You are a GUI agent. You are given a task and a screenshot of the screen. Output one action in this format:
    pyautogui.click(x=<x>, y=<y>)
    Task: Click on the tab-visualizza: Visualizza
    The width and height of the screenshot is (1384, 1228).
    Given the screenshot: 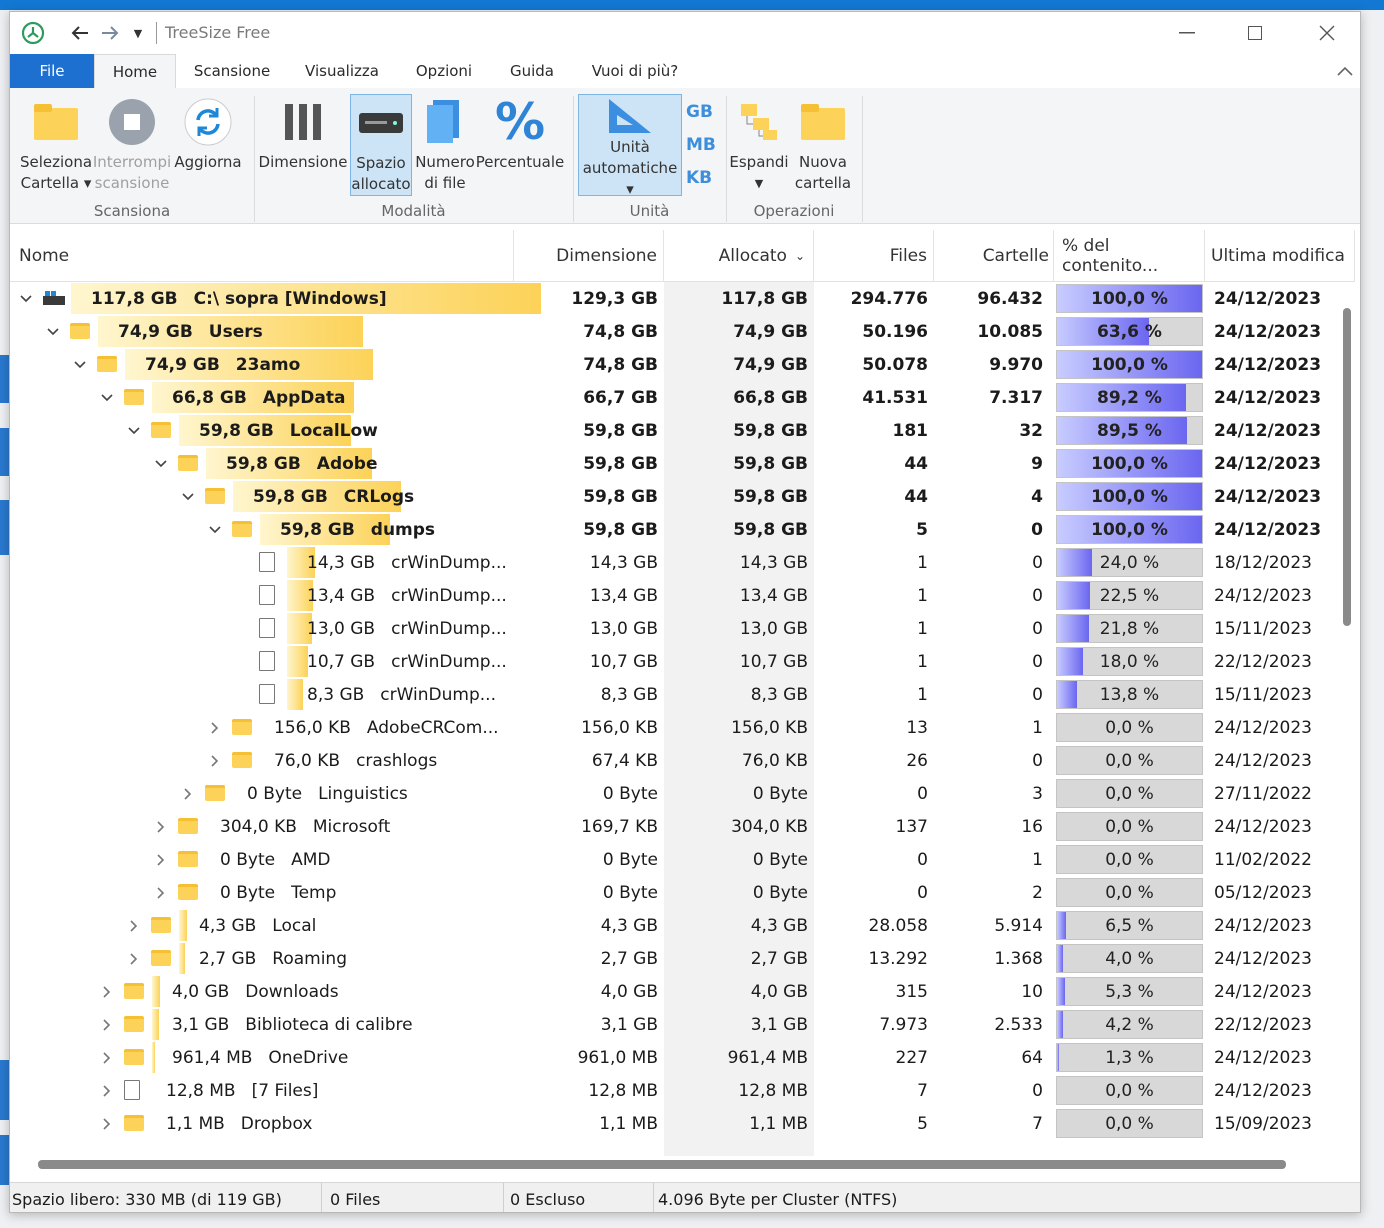 What is the action you would take?
    pyautogui.click(x=342, y=71)
    